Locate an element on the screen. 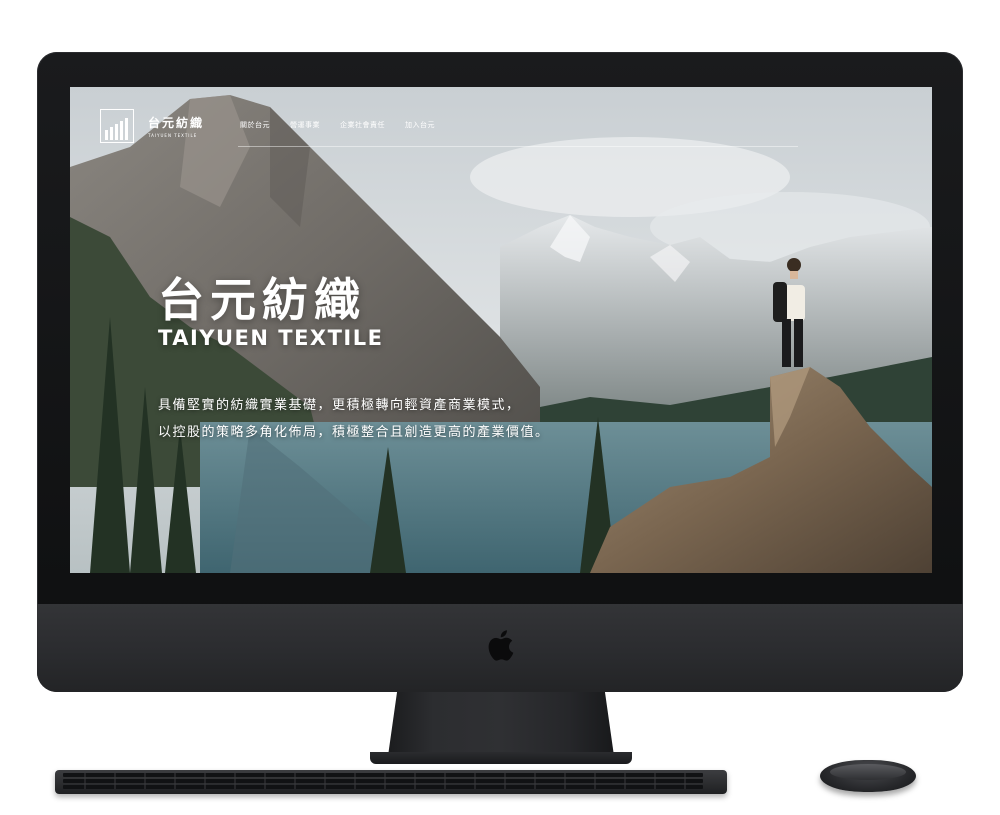 Image resolution: width=1000 pixels, height=815 pixels. bar-chart-logo-icon is located at coordinates (117, 126).